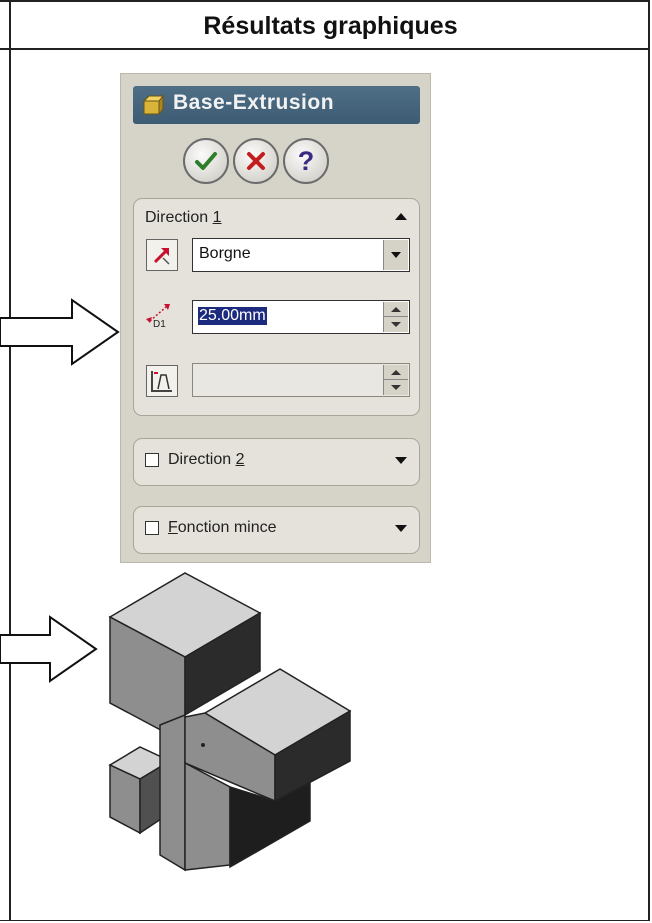  Describe the element at coordinates (206, 460) in the screenshot. I see `direction2-label: Direction 2` at that location.